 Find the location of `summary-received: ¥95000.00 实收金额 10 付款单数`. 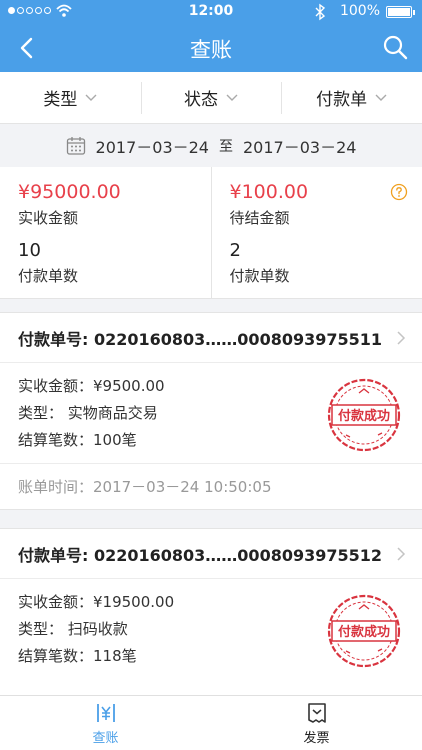

summary-received: ¥95000.00 实收金额 10 付款单数 is located at coordinates (105, 232).